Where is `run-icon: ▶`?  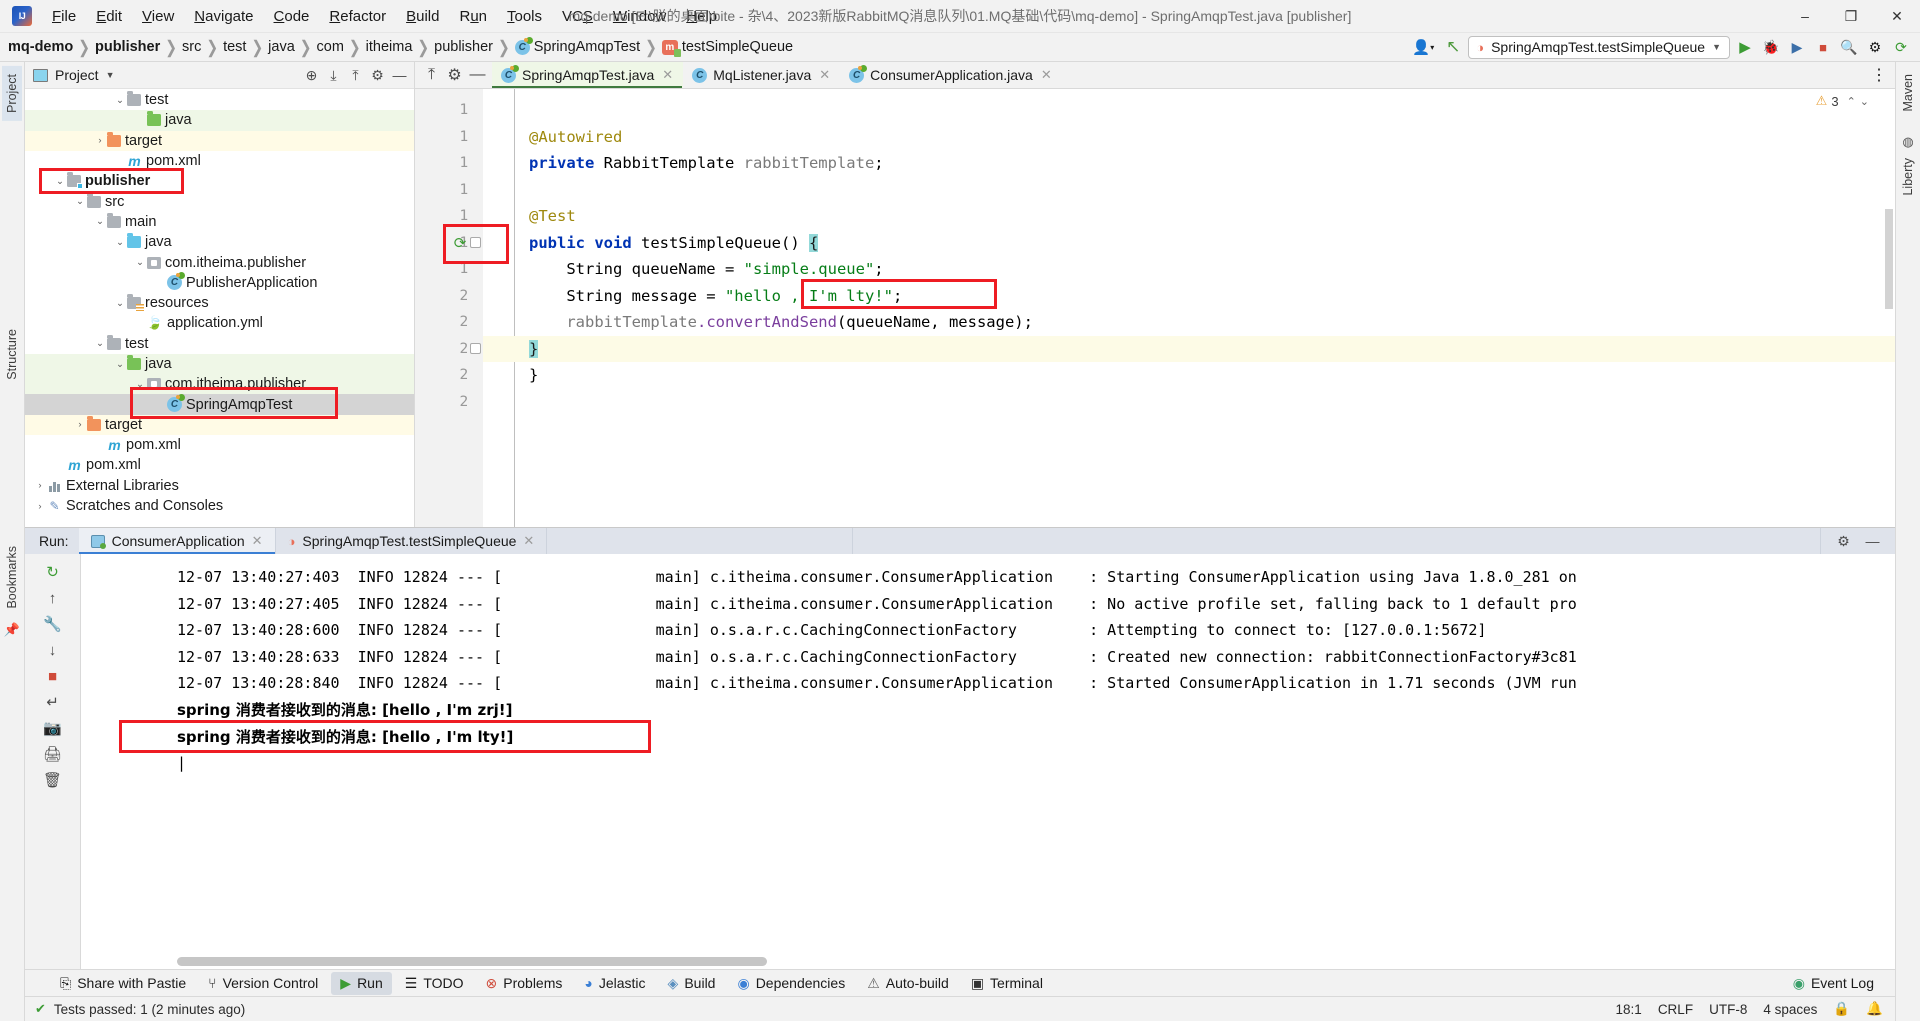
run-icon: ▶ is located at coordinates (1745, 47).